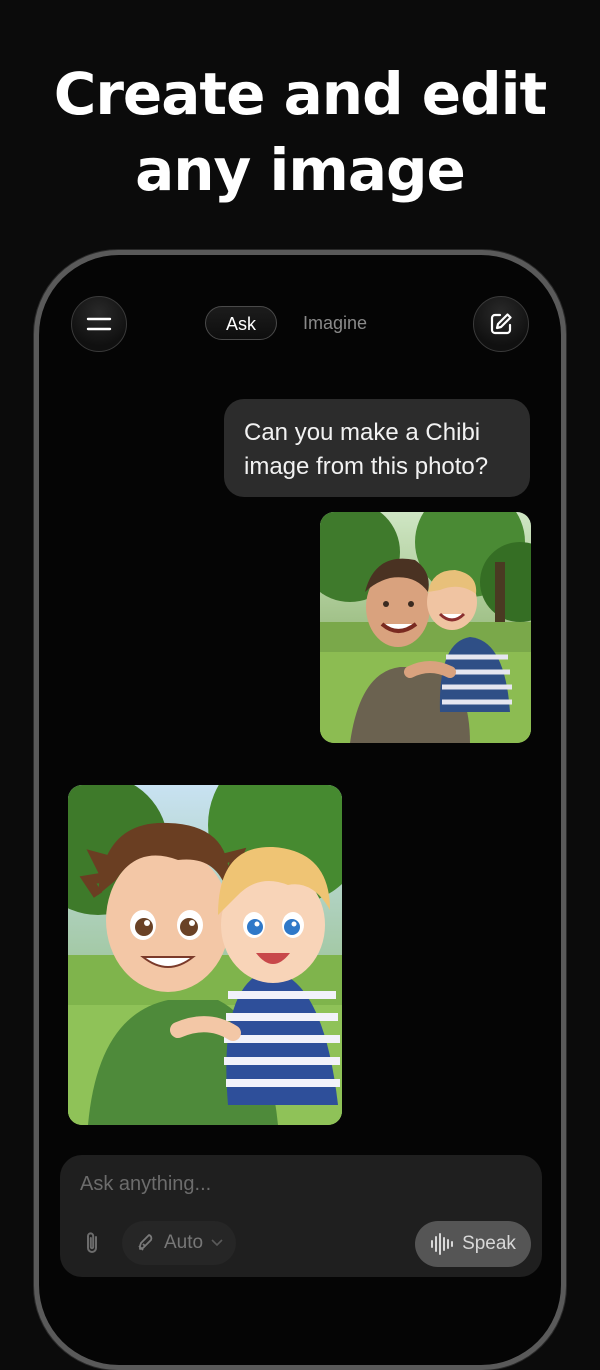  What do you see at coordinates (489, 1243) in the screenshot?
I see `speak-label: Speak` at bounding box center [489, 1243].